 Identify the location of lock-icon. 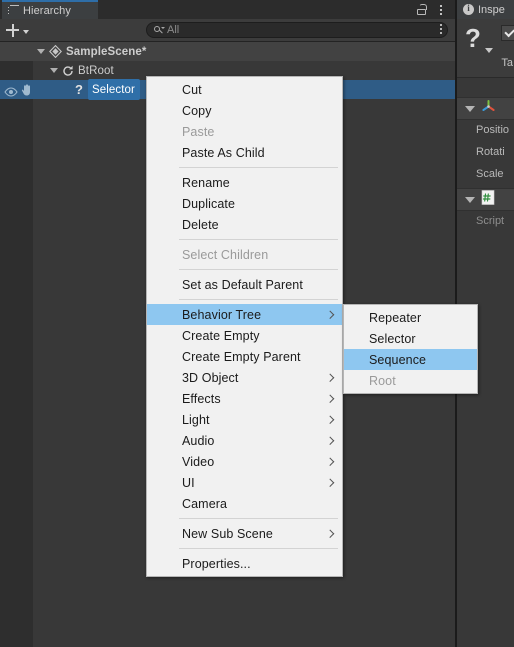
(421, 9).